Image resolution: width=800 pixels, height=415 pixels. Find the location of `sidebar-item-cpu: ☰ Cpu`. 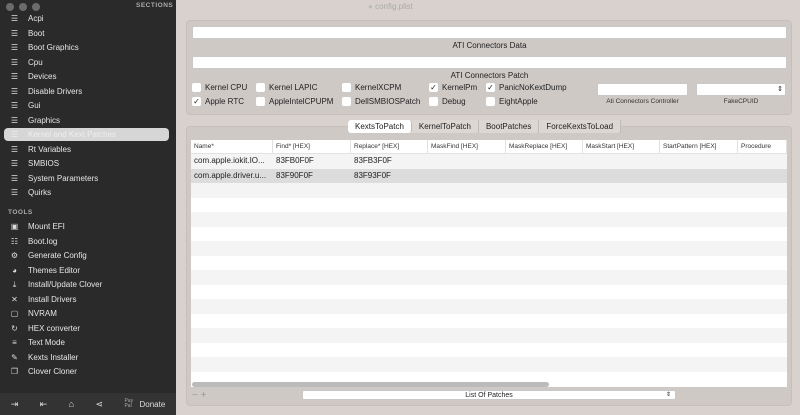

sidebar-item-cpu: ☰ Cpu is located at coordinates (86, 62).